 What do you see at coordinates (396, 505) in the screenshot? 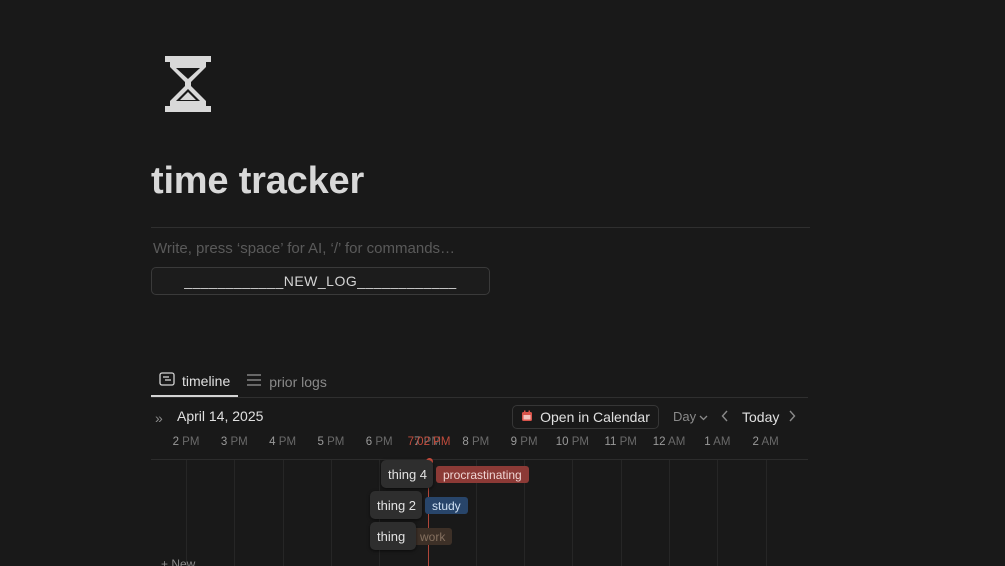
I see `timeline-item-thing-2: thing 2` at bounding box center [396, 505].